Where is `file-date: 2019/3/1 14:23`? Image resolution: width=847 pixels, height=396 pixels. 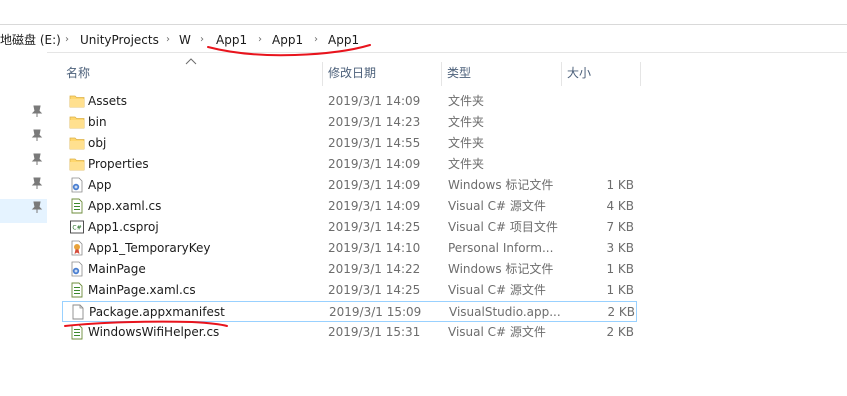 file-date: 2019/3/1 14:23 is located at coordinates (374, 122).